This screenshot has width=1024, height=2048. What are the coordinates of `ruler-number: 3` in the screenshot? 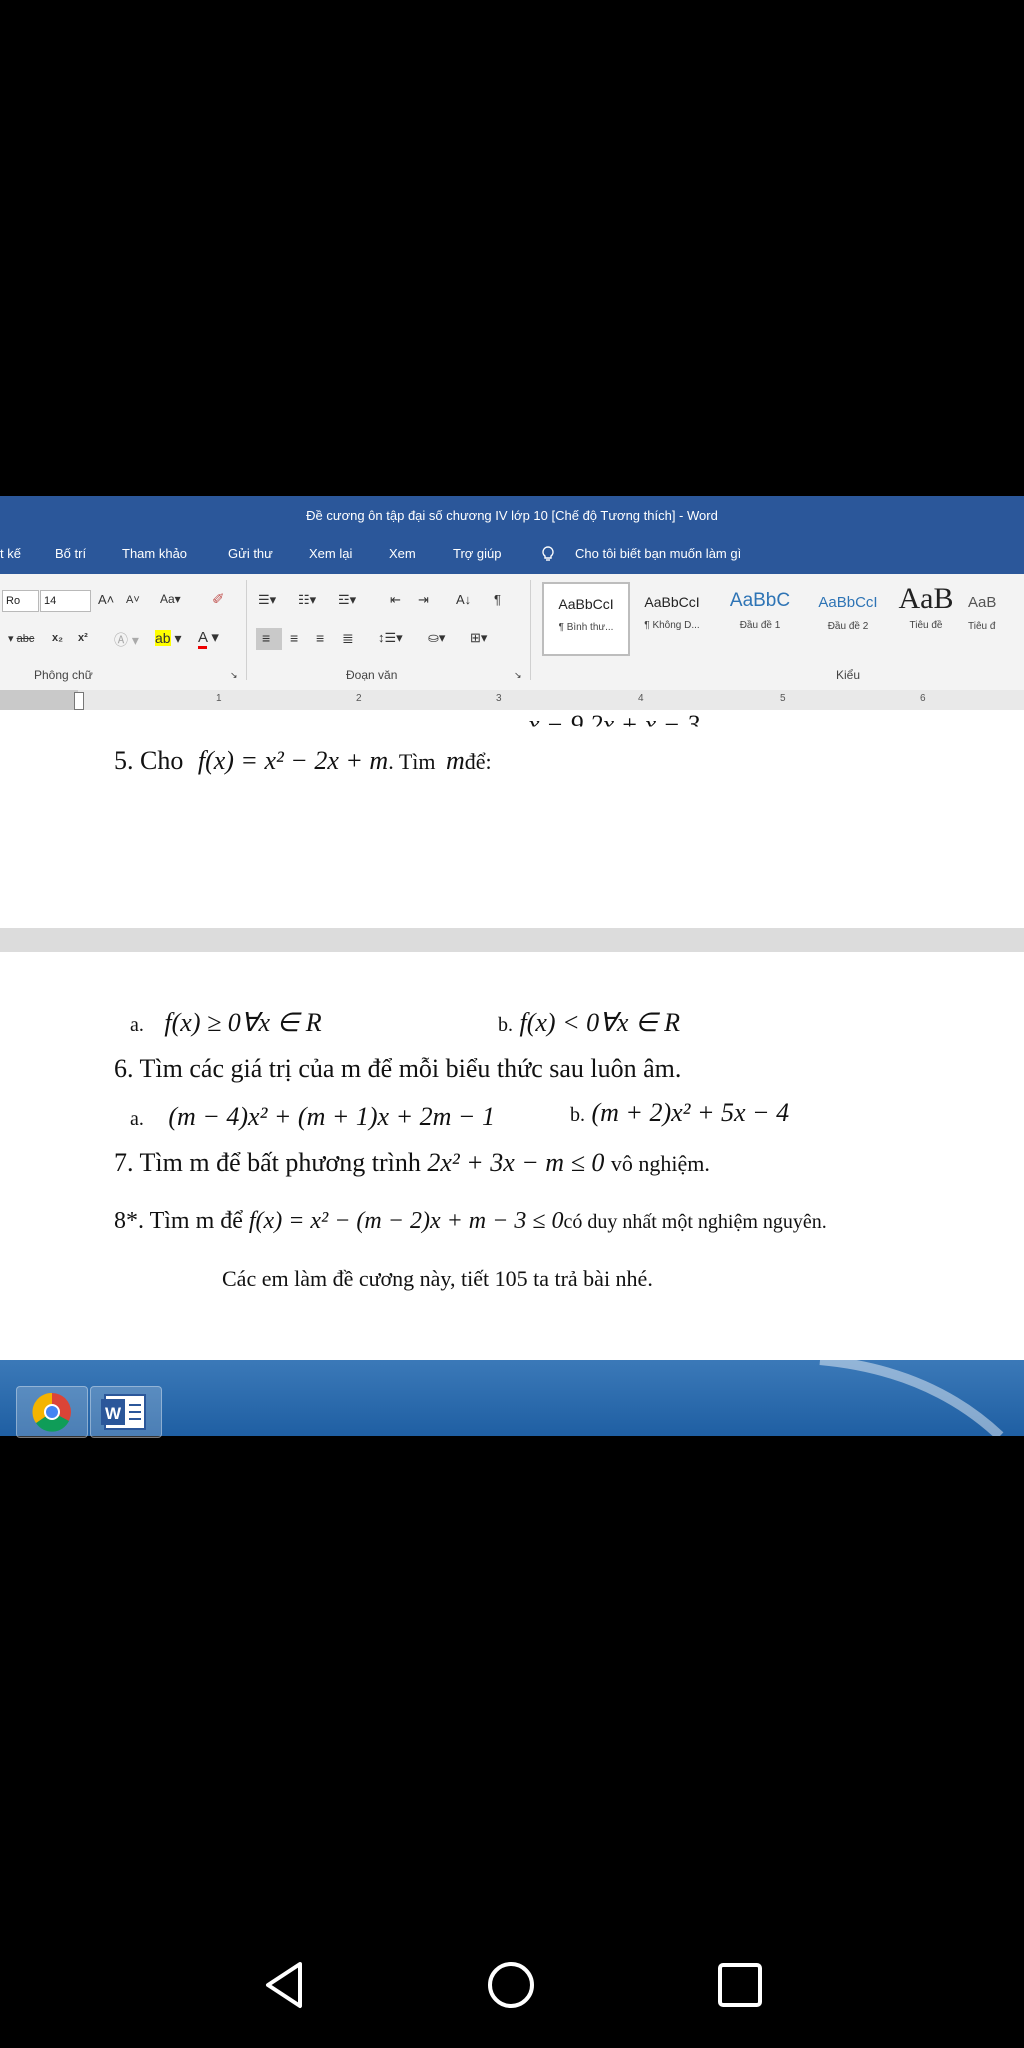 It's located at (499, 698).